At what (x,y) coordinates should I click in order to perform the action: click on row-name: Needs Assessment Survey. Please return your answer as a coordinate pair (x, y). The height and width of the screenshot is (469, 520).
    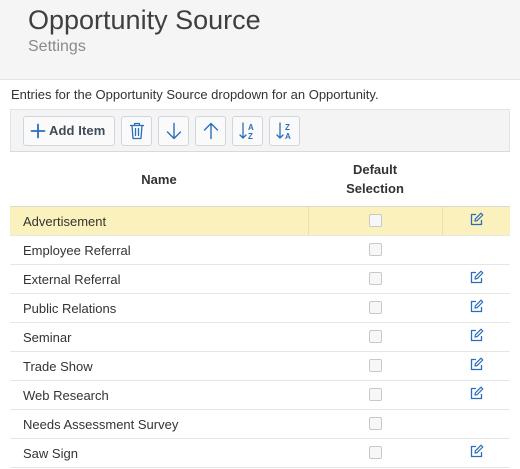
    Looking at the image, I should click on (159, 424).